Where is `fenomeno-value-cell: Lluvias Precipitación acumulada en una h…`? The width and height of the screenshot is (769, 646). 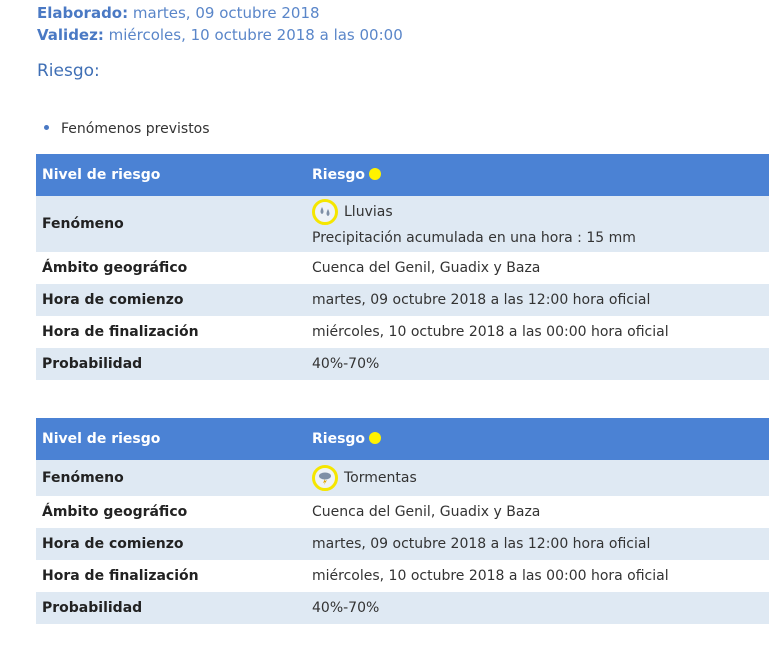 fenomeno-value-cell: Lluvias Precipitación acumulada en una h… is located at coordinates (537, 224).